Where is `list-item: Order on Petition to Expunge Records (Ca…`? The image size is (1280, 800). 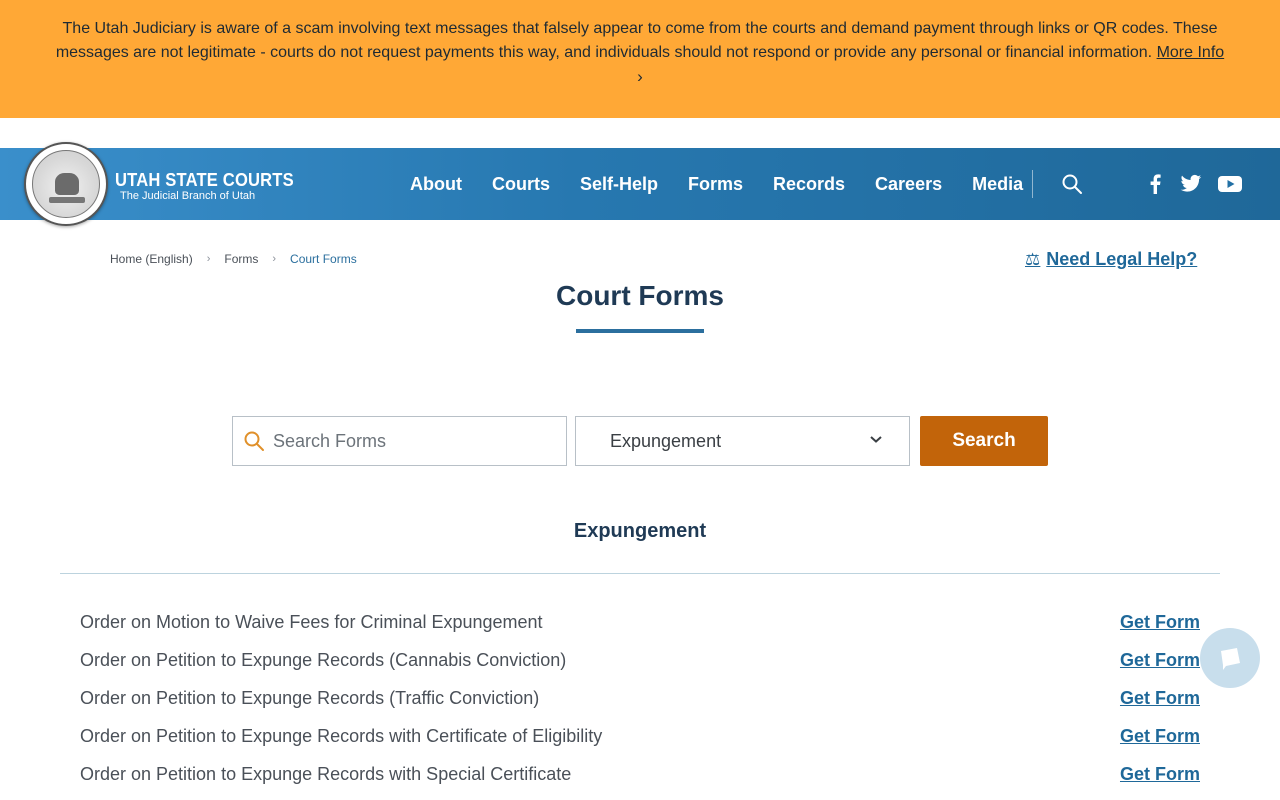
list-item: Order on Petition to Expunge Records (Ca… is located at coordinates (640, 667).